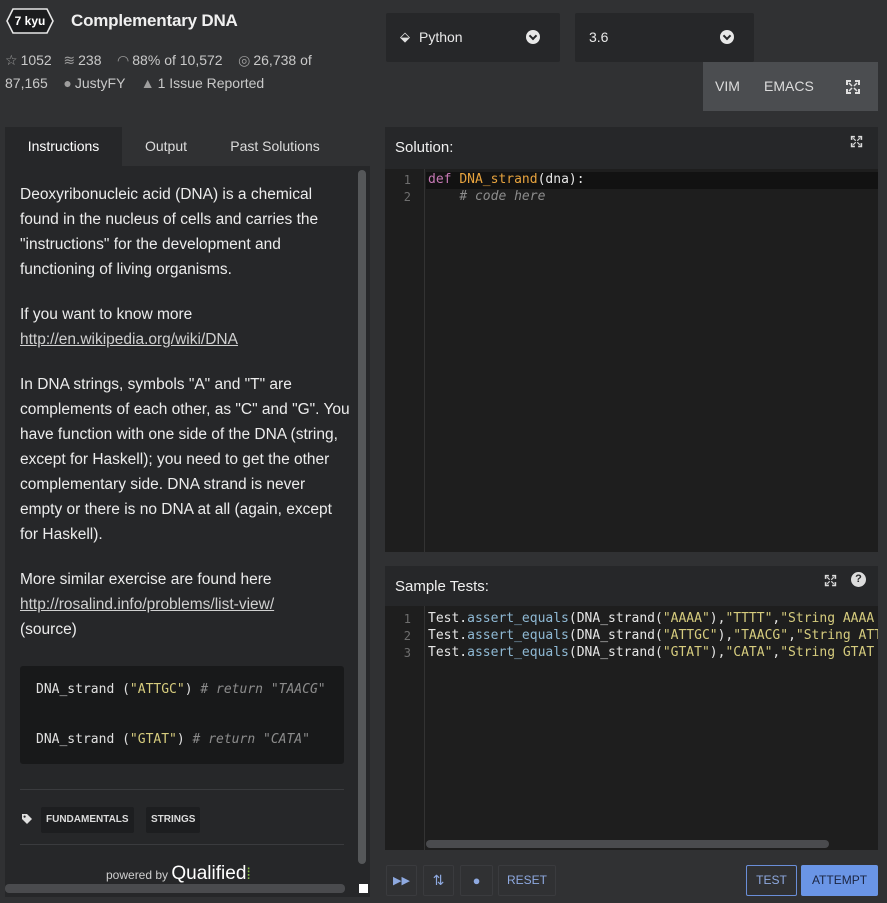  What do you see at coordinates (244, 60) in the screenshot?
I see `target-icon: ◎` at bounding box center [244, 60].